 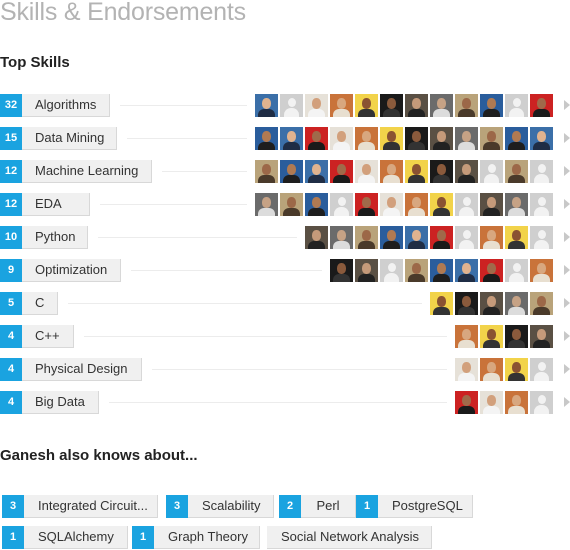 What do you see at coordinates (69, 138) in the screenshot?
I see `skill-name-pill: Data Mining` at bounding box center [69, 138].